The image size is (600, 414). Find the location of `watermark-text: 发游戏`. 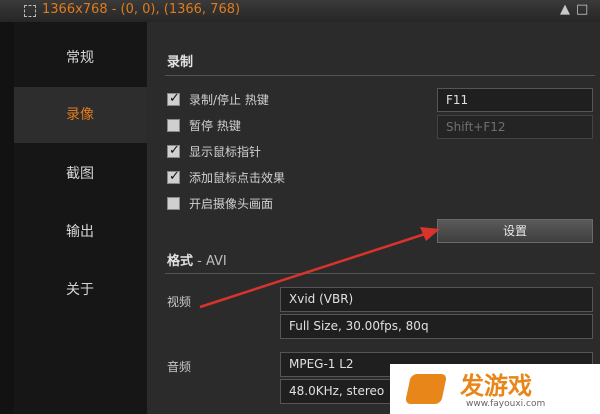

watermark-text: 发游戏 is located at coordinates (496, 386).